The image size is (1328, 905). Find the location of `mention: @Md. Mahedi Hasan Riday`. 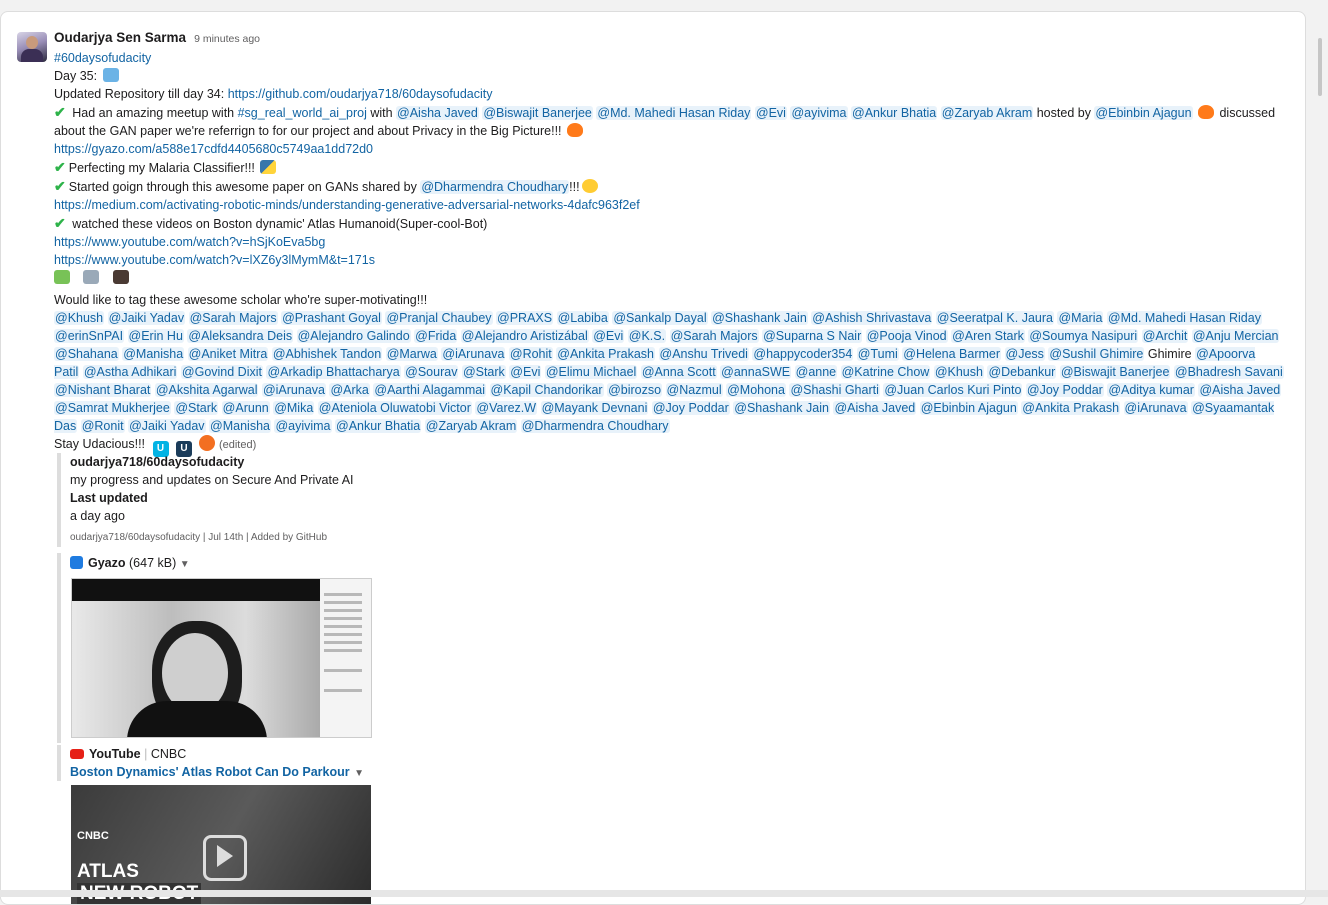

mention: @Md. Mahedi Hasan Riday is located at coordinates (674, 113).